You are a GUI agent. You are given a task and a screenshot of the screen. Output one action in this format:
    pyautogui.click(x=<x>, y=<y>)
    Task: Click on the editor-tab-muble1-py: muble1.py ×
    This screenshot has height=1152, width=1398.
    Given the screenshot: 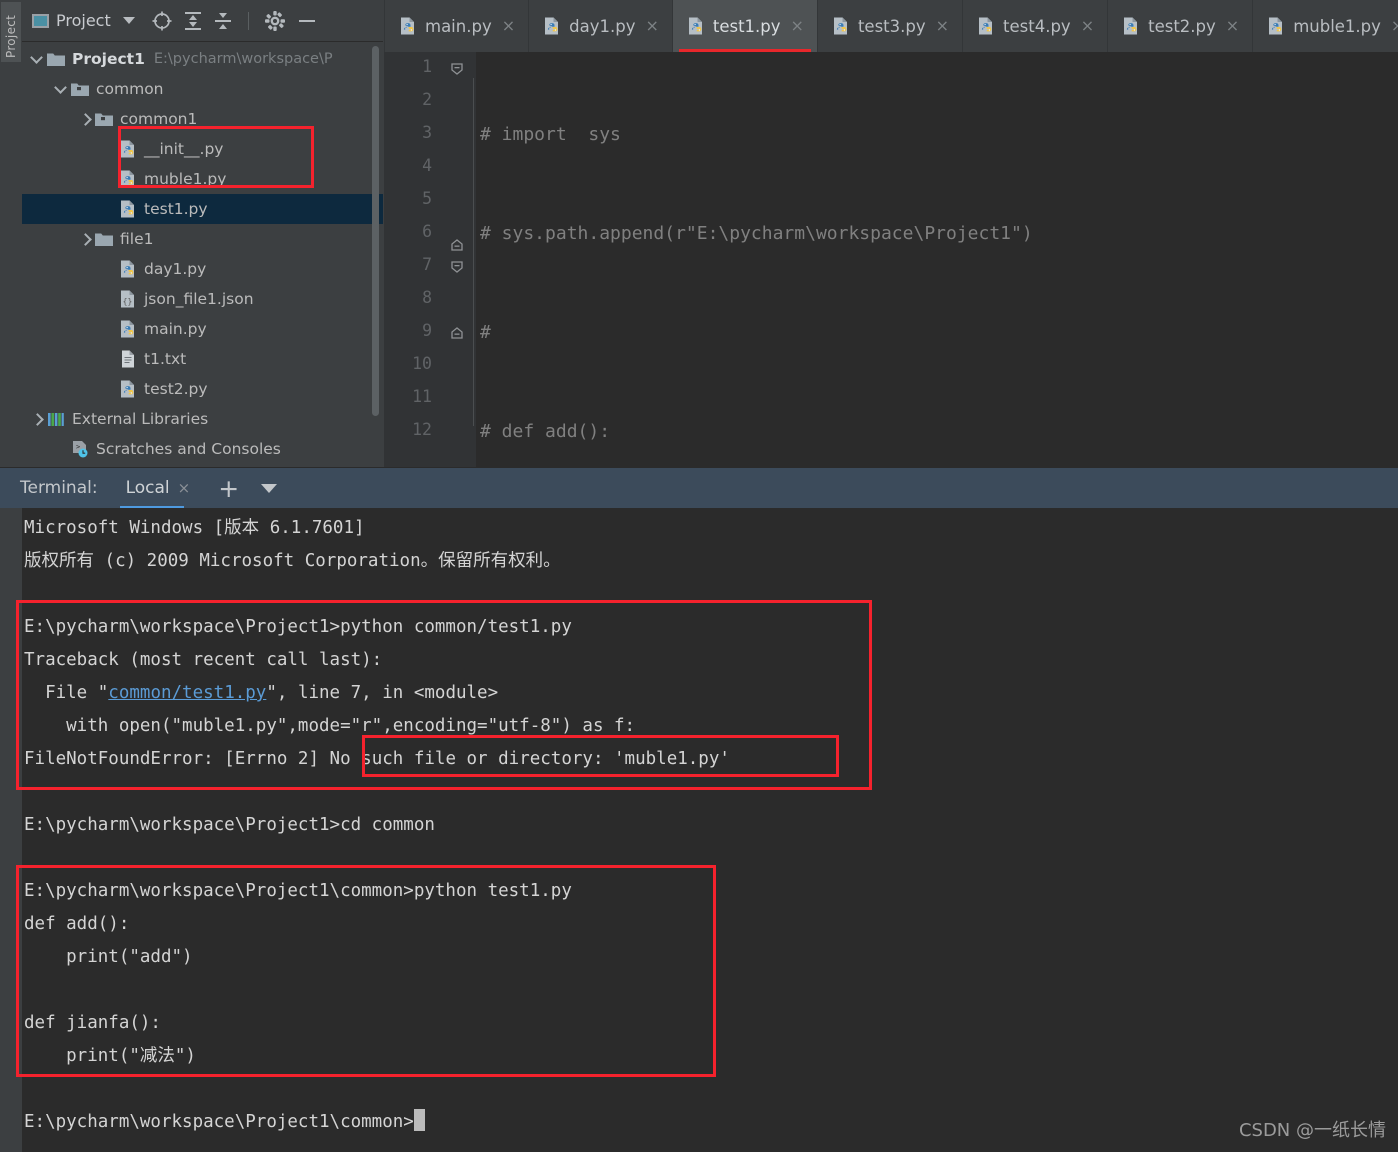 What is the action you would take?
    pyautogui.click(x=1325, y=26)
    